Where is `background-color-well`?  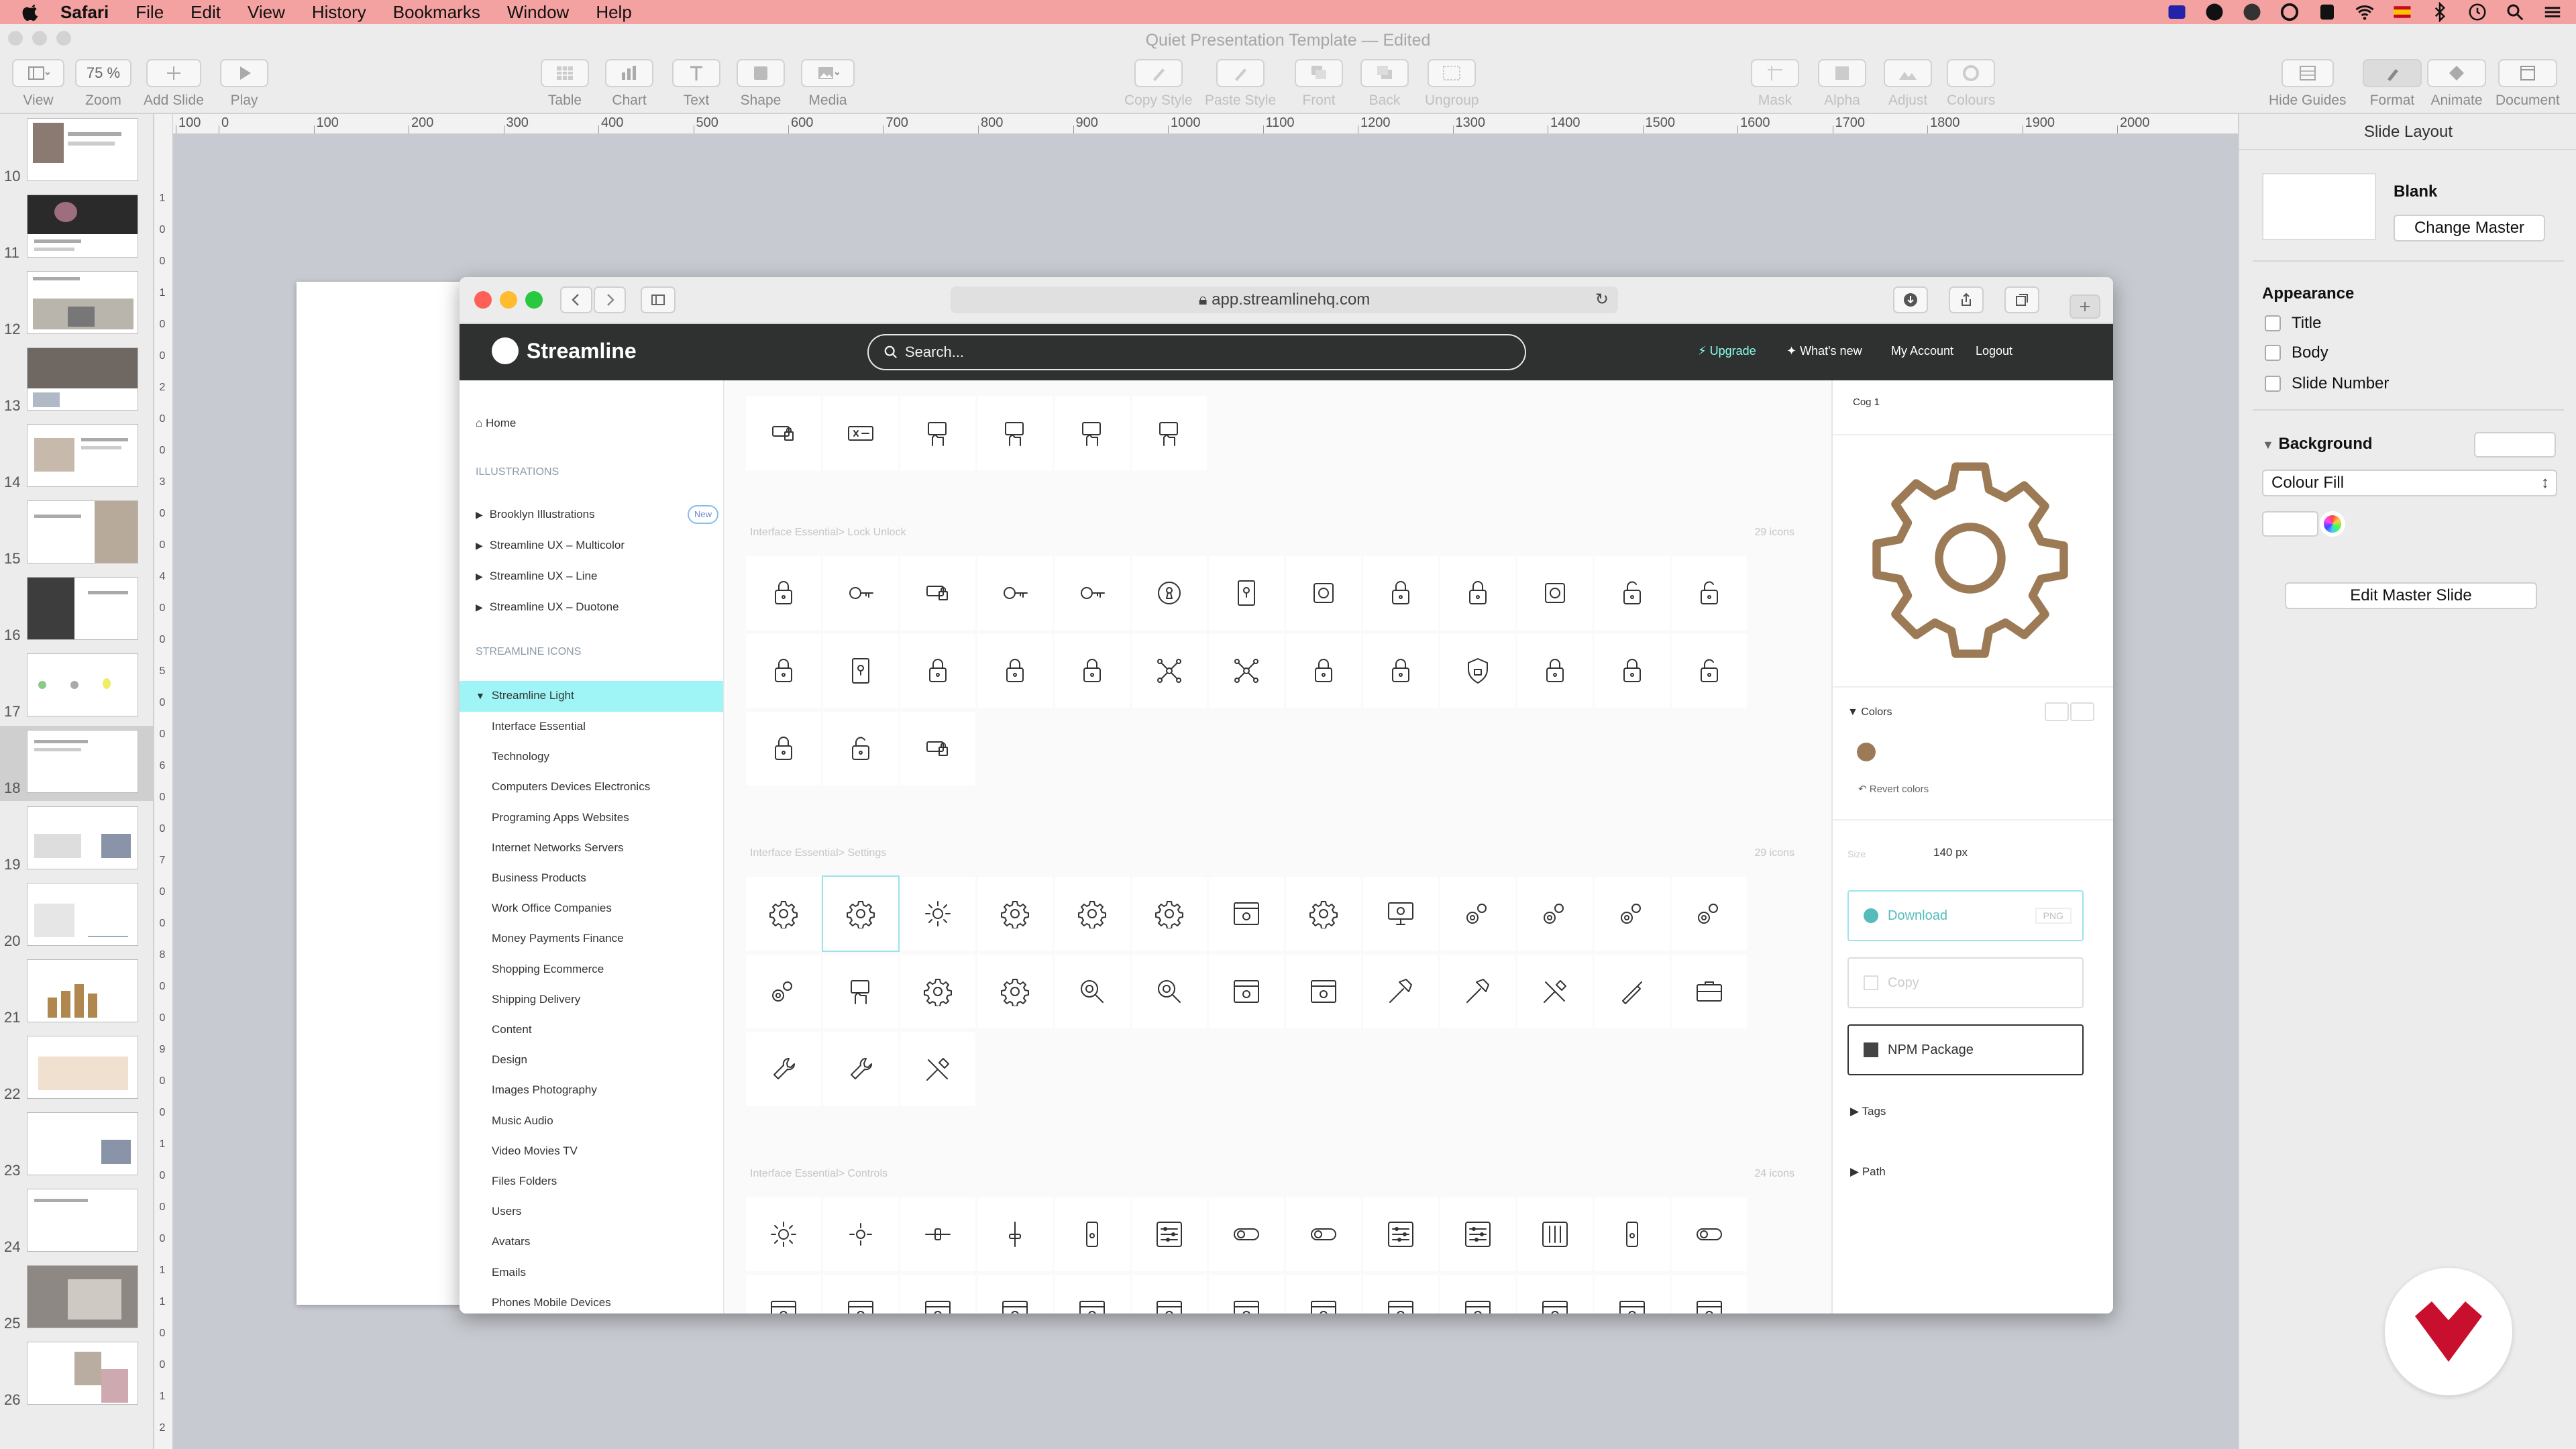 background-color-well is located at coordinates (2515, 445).